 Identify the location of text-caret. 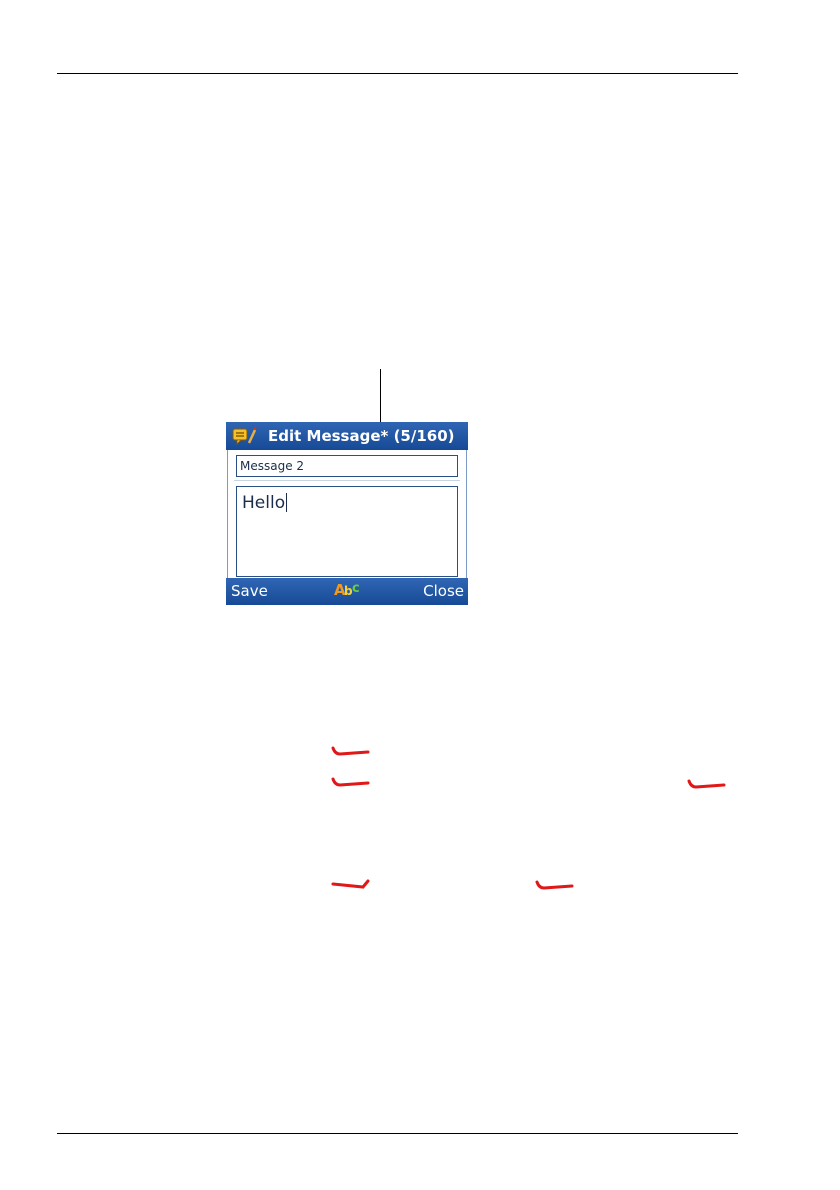
(287, 502).